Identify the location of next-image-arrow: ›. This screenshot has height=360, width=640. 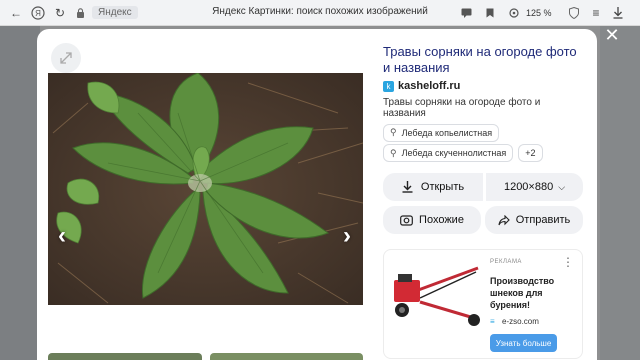
(347, 236).